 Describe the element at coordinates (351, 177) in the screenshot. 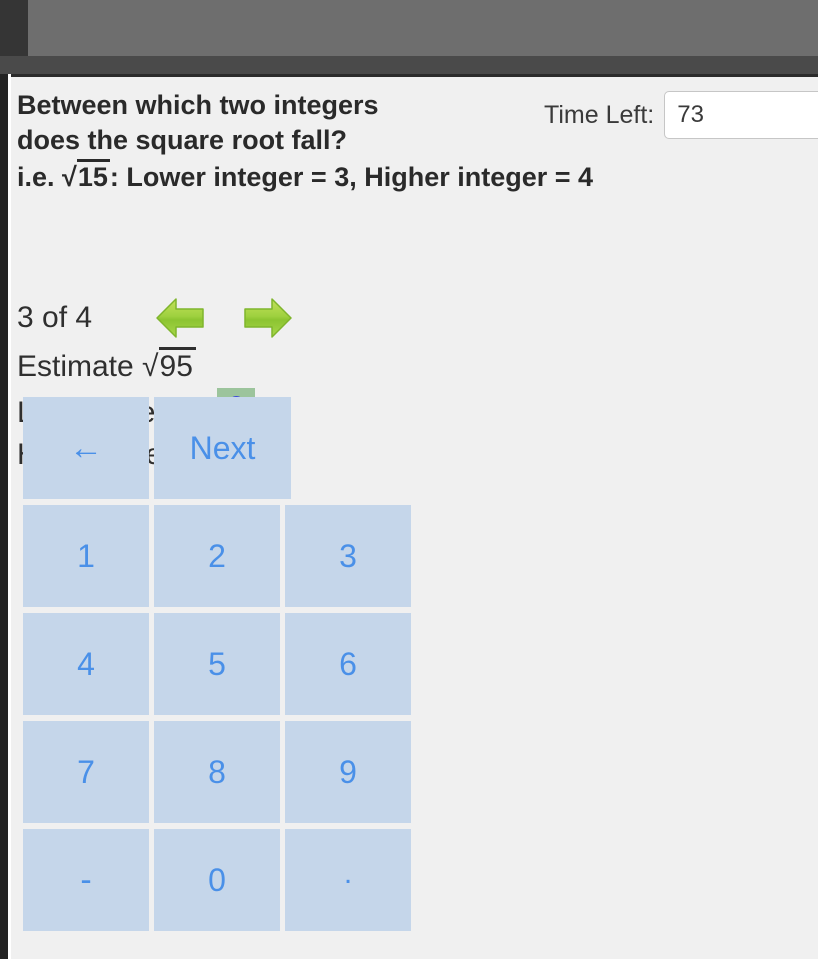

I see `question-example-suffix: : Lower integer = 3, Higher integer = 4` at that location.